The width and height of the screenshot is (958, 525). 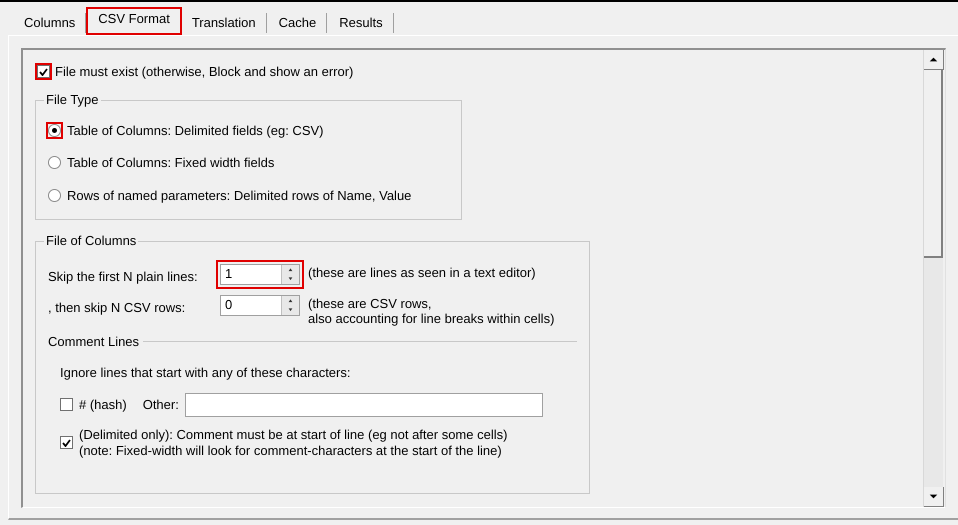 I want to click on scroll-thumb, so click(x=933, y=164).